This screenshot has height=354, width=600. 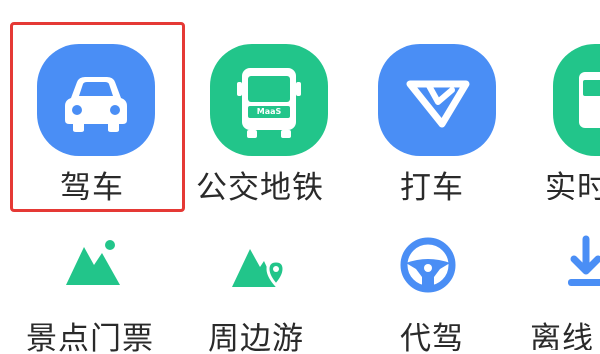 I want to click on grid-item-tickets: 景点门票, so click(x=105, y=294).